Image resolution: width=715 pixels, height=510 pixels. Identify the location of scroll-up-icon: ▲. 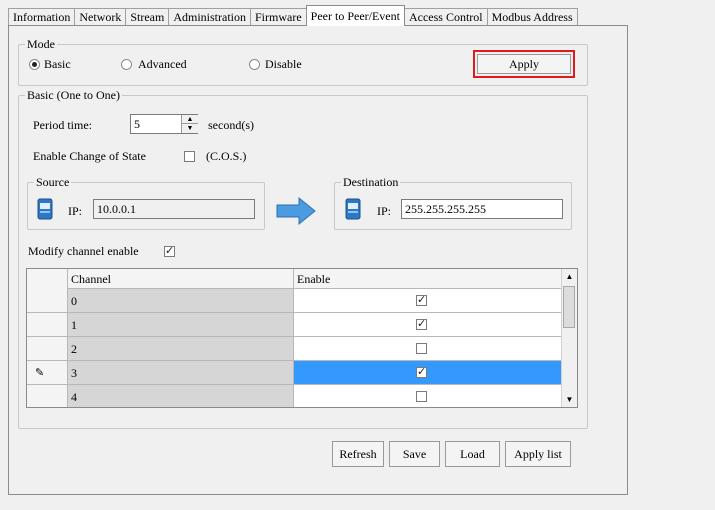
(569, 276).